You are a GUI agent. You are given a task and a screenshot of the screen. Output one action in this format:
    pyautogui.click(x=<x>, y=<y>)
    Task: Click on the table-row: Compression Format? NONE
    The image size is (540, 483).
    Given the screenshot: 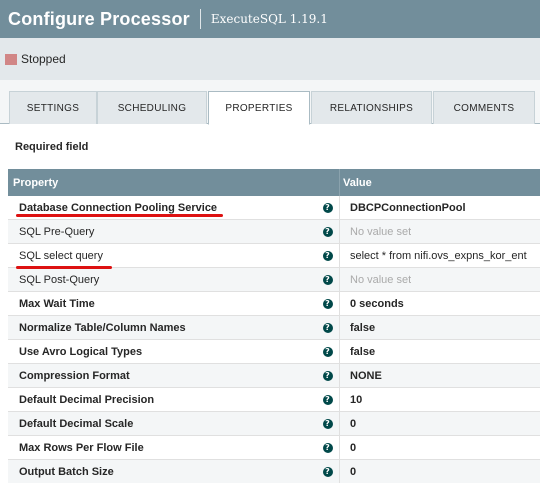 What is the action you would take?
    pyautogui.click(x=274, y=376)
    